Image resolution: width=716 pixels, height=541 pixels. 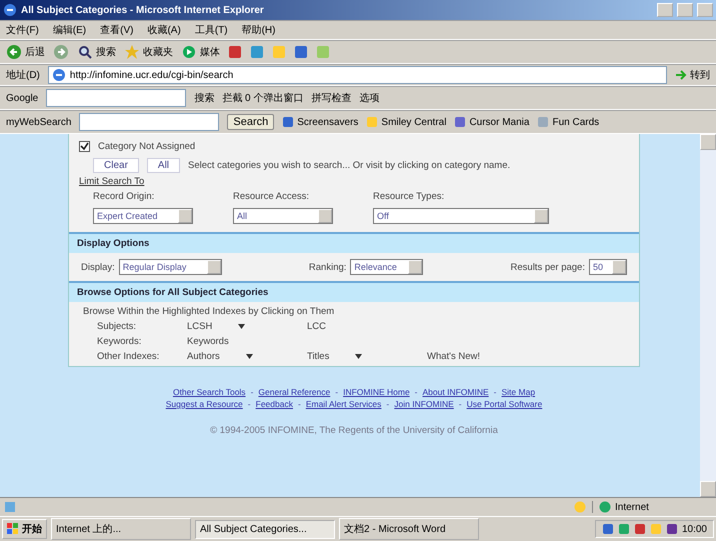 What do you see at coordinates (211, 30) in the screenshot?
I see `menu-item: 工具(T)` at bounding box center [211, 30].